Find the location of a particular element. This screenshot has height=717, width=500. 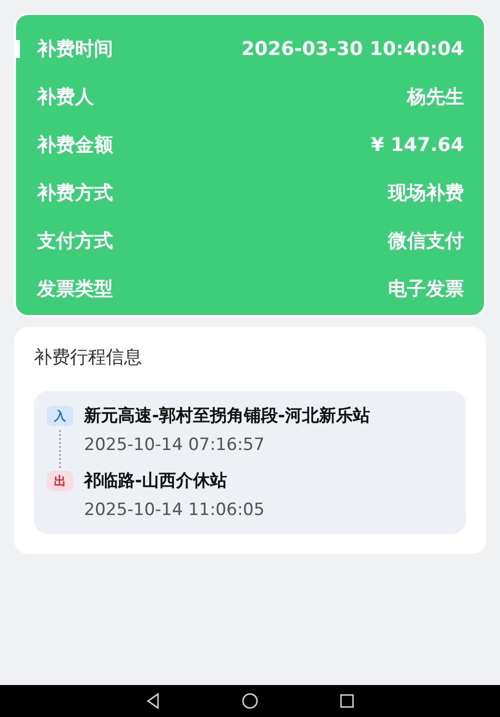

field-value: ¥ 147.64 is located at coordinates (417, 145).